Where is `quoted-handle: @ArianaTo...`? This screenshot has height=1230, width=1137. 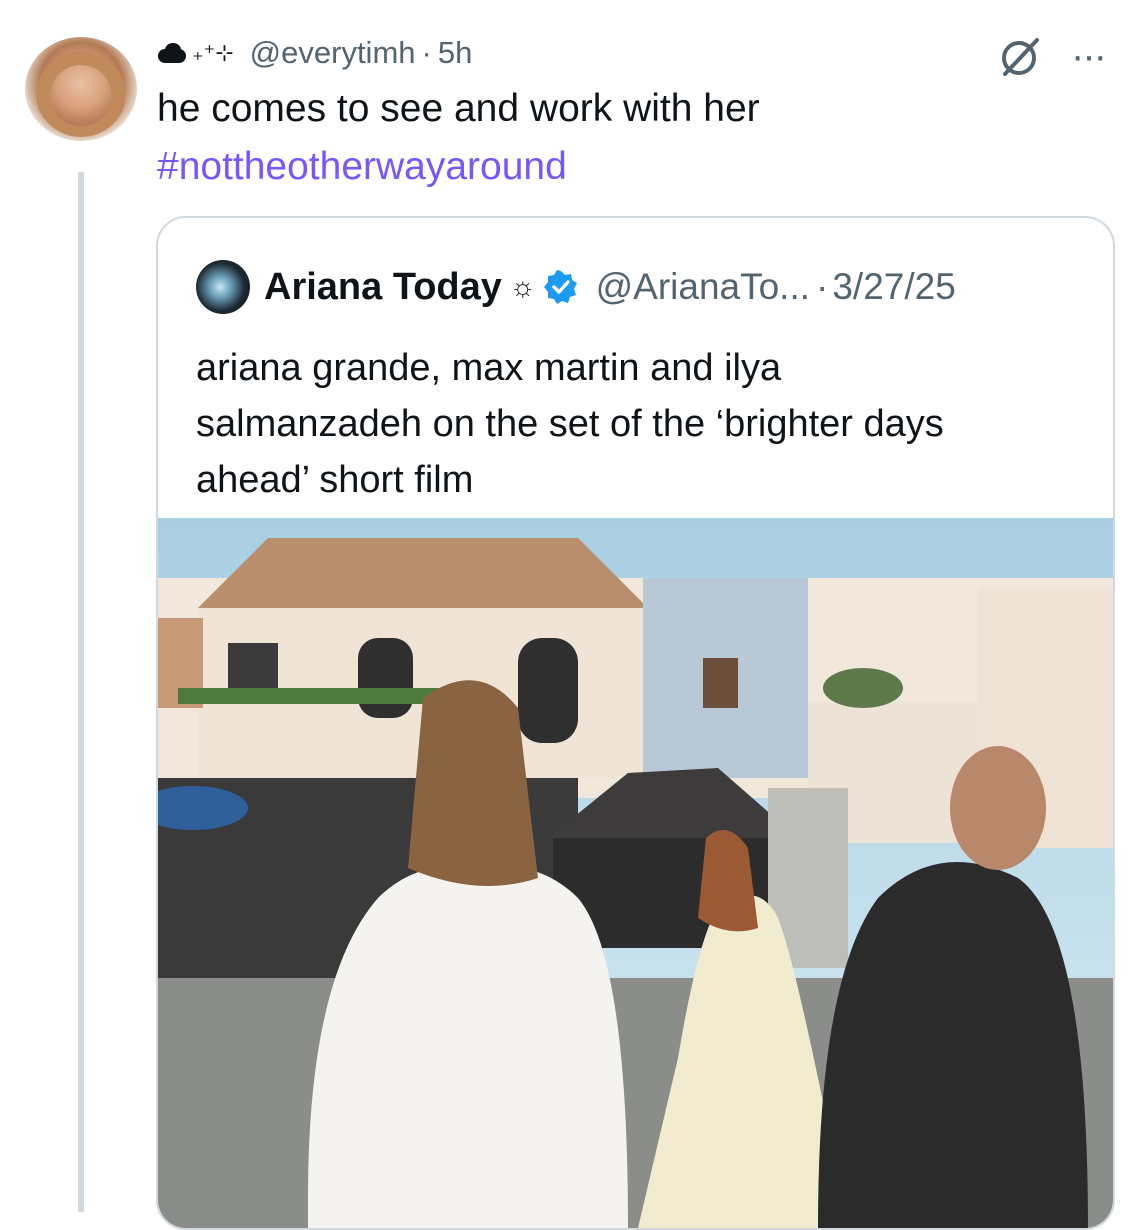 quoted-handle: @ArianaTo... is located at coordinates (703, 287).